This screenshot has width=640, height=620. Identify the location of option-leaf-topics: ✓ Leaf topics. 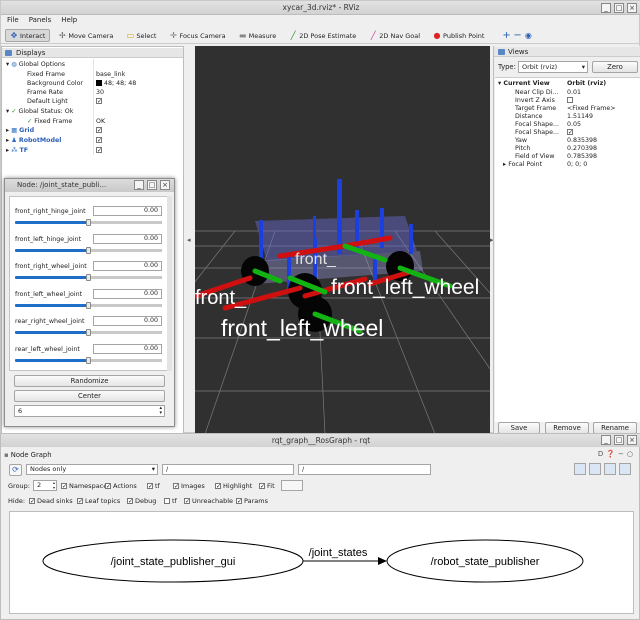
(98, 501).